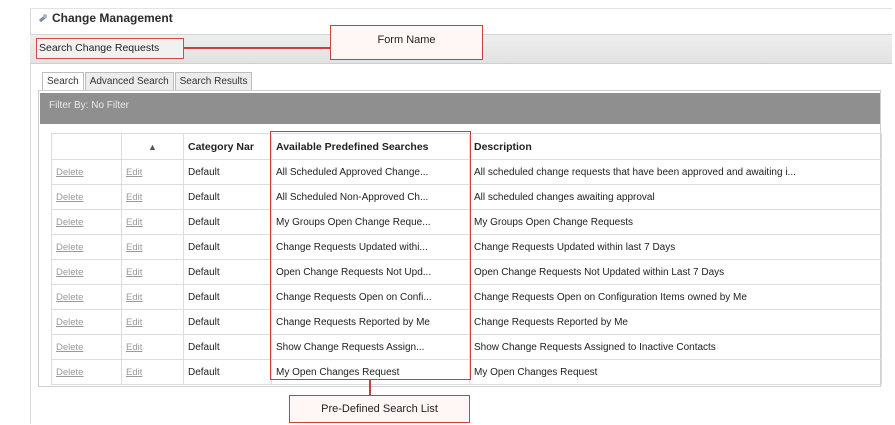 The image size is (895, 425). I want to click on app-header: Change Management, so click(105, 18).